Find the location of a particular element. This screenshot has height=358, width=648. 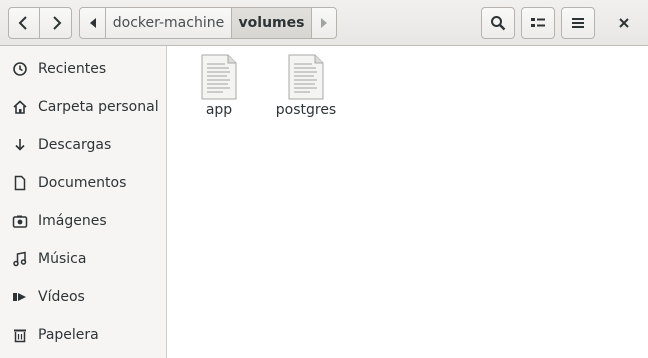

file-item-app: app is located at coordinates (219, 82).